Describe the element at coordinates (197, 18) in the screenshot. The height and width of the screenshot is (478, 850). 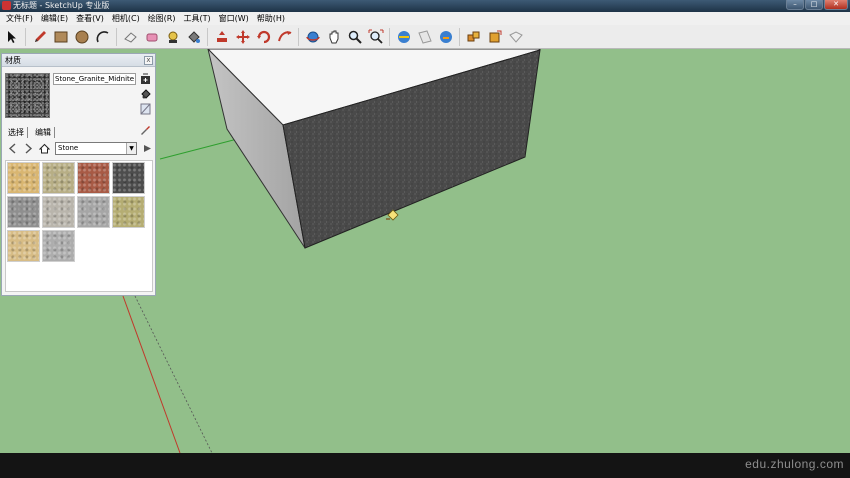
I see `menu-tools: 工具(T)` at that location.